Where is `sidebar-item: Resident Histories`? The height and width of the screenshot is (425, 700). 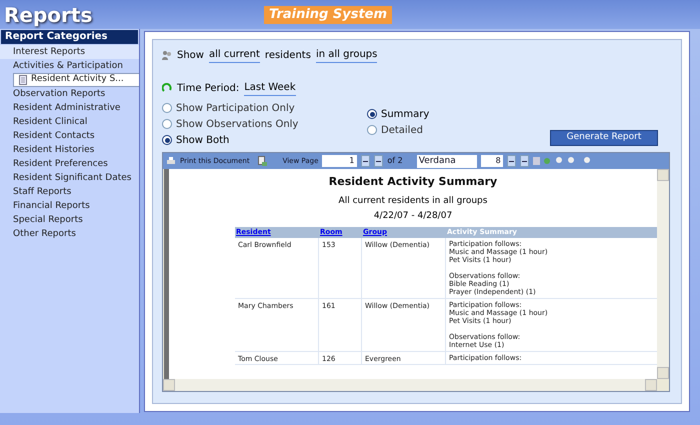 sidebar-item: Resident Histories is located at coordinates (69, 150).